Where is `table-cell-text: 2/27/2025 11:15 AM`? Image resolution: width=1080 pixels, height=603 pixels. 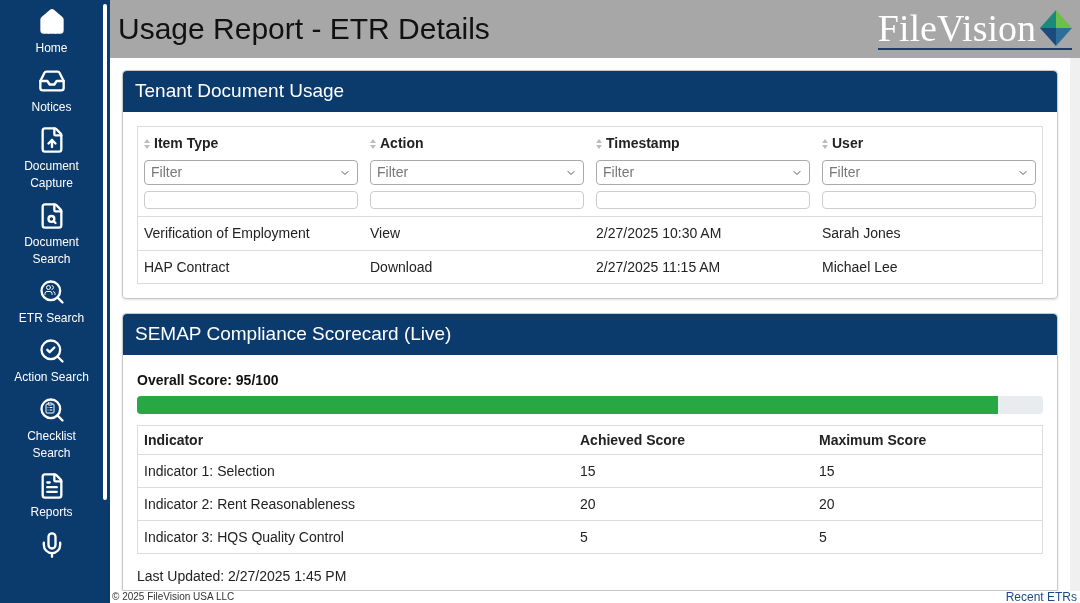 table-cell-text: 2/27/2025 11:15 AM is located at coordinates (659, 267).